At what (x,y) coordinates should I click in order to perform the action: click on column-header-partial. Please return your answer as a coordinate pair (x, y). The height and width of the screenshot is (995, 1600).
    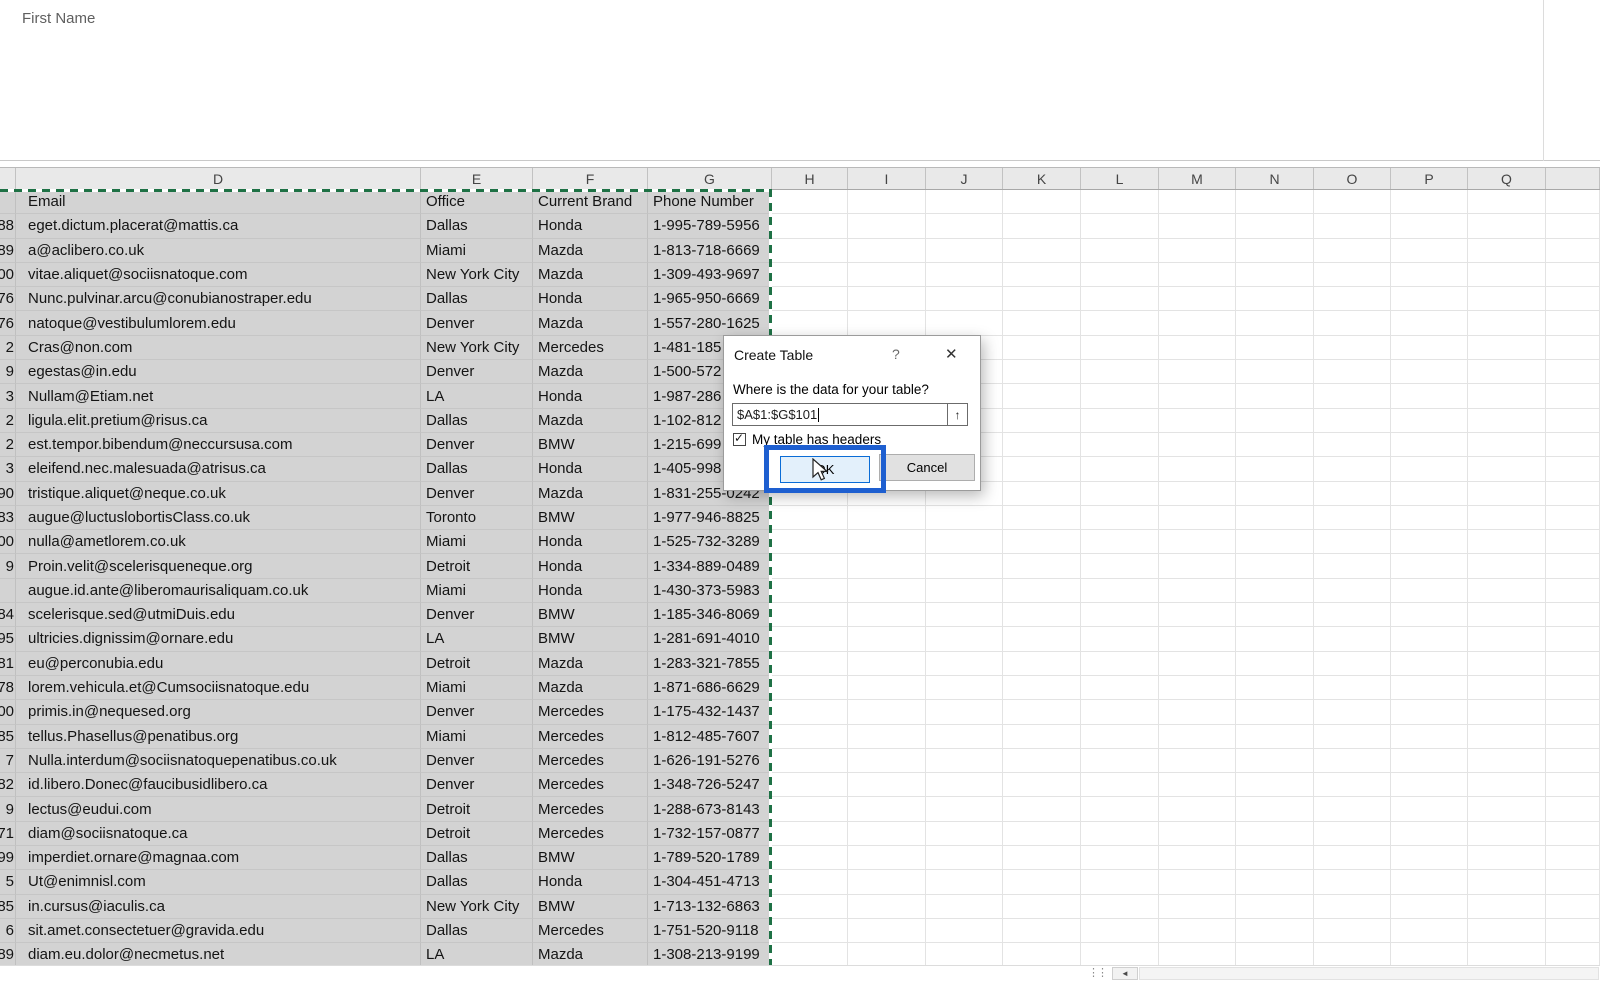
    Looking at the image, I should click on (1573, 178).